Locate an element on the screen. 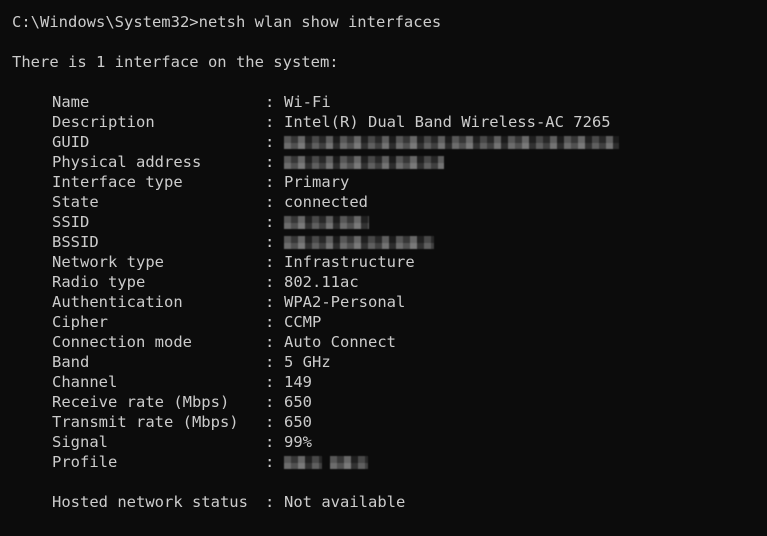  interface-property-row: State: connected is located at coordinates (383, 202).